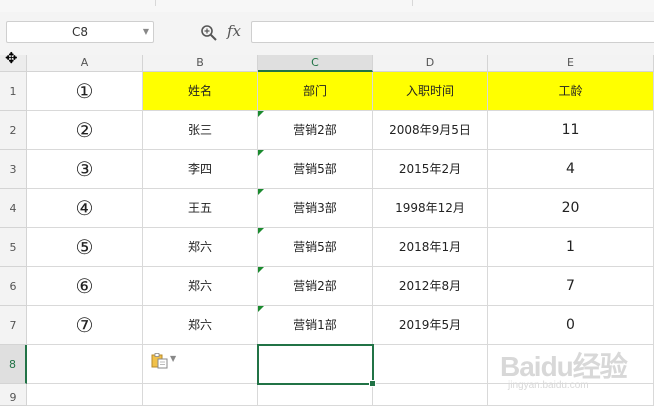 The width and height of the screenshot is (654, 412). I want to click on cell-c6-text: 营销2部, so click(315, 286).